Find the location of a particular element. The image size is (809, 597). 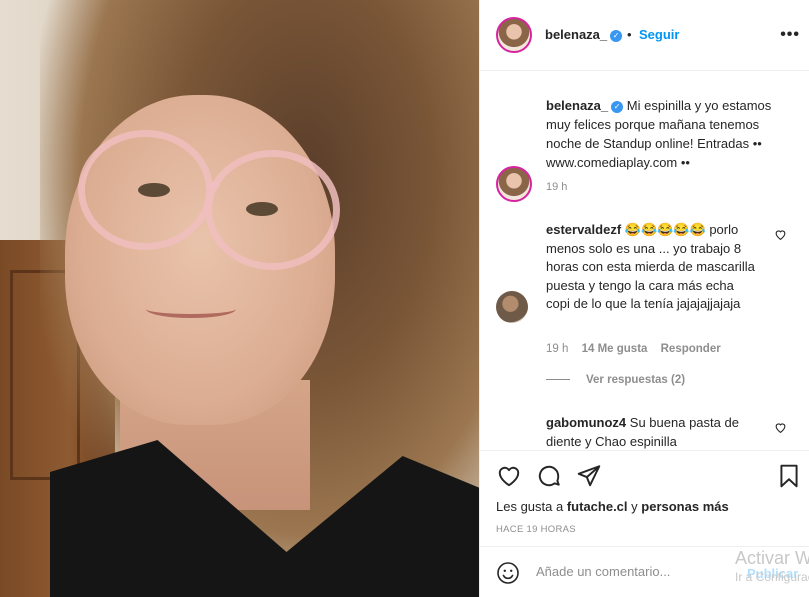

reply-button: Responder is located at coordinates (691, 349).